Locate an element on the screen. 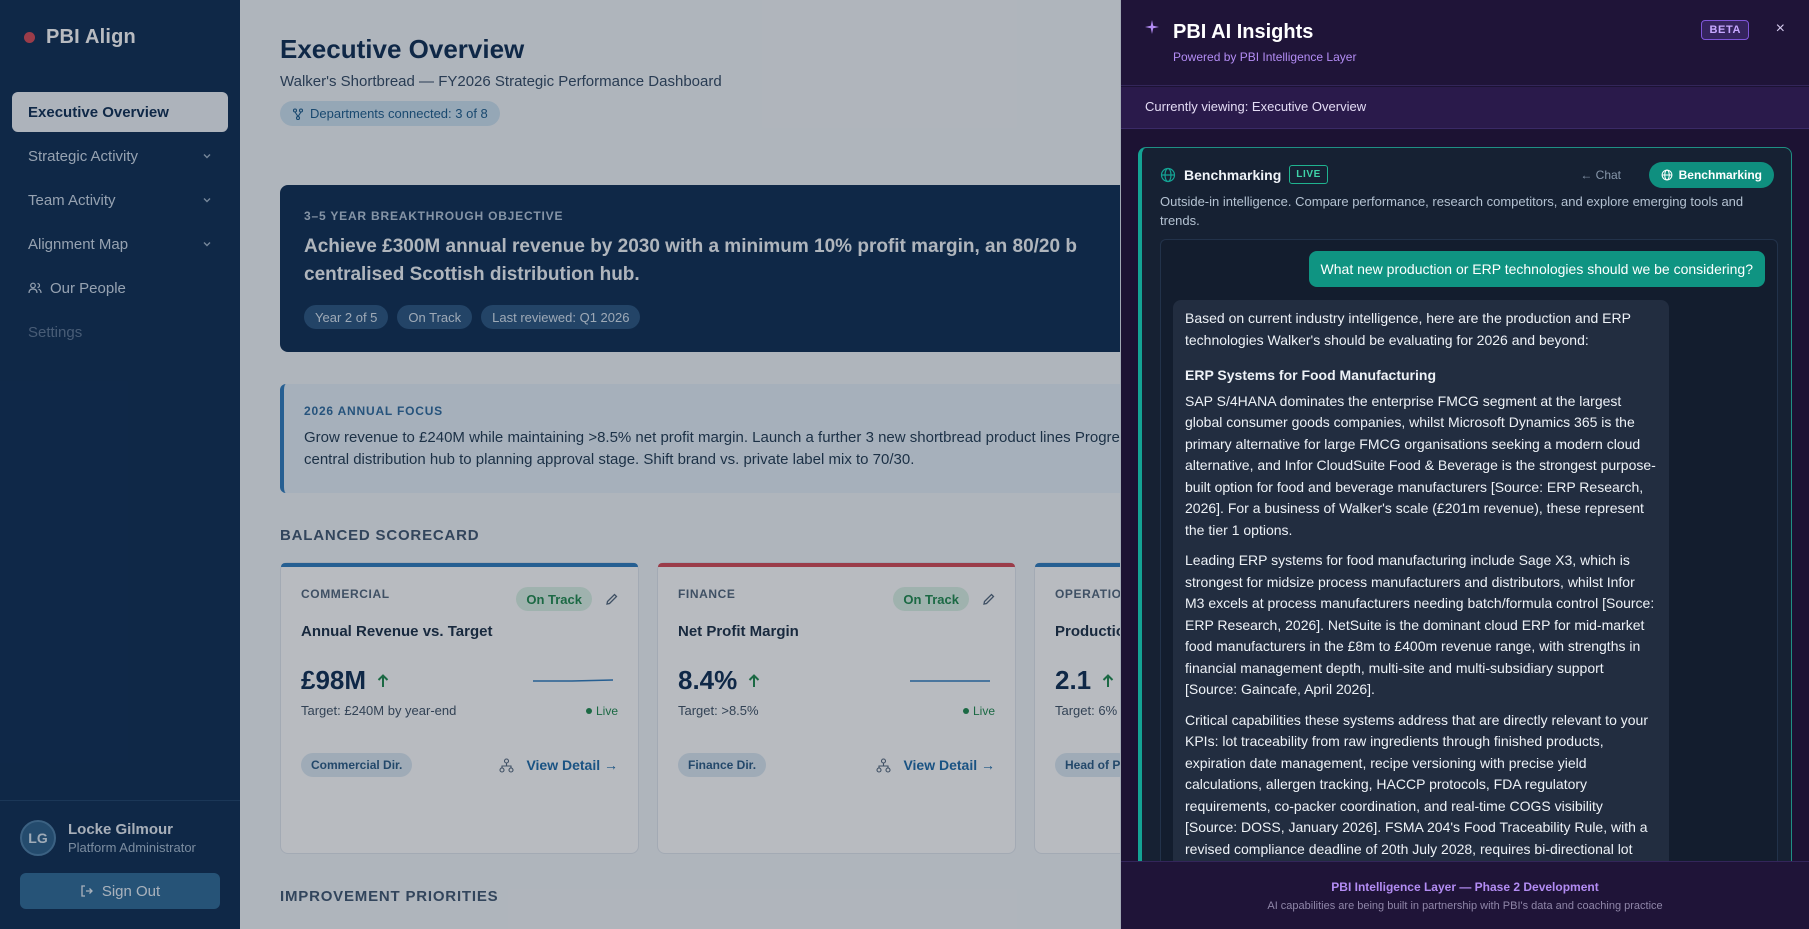  user-role: Platform Administrator is located at coordinates (132, 847).